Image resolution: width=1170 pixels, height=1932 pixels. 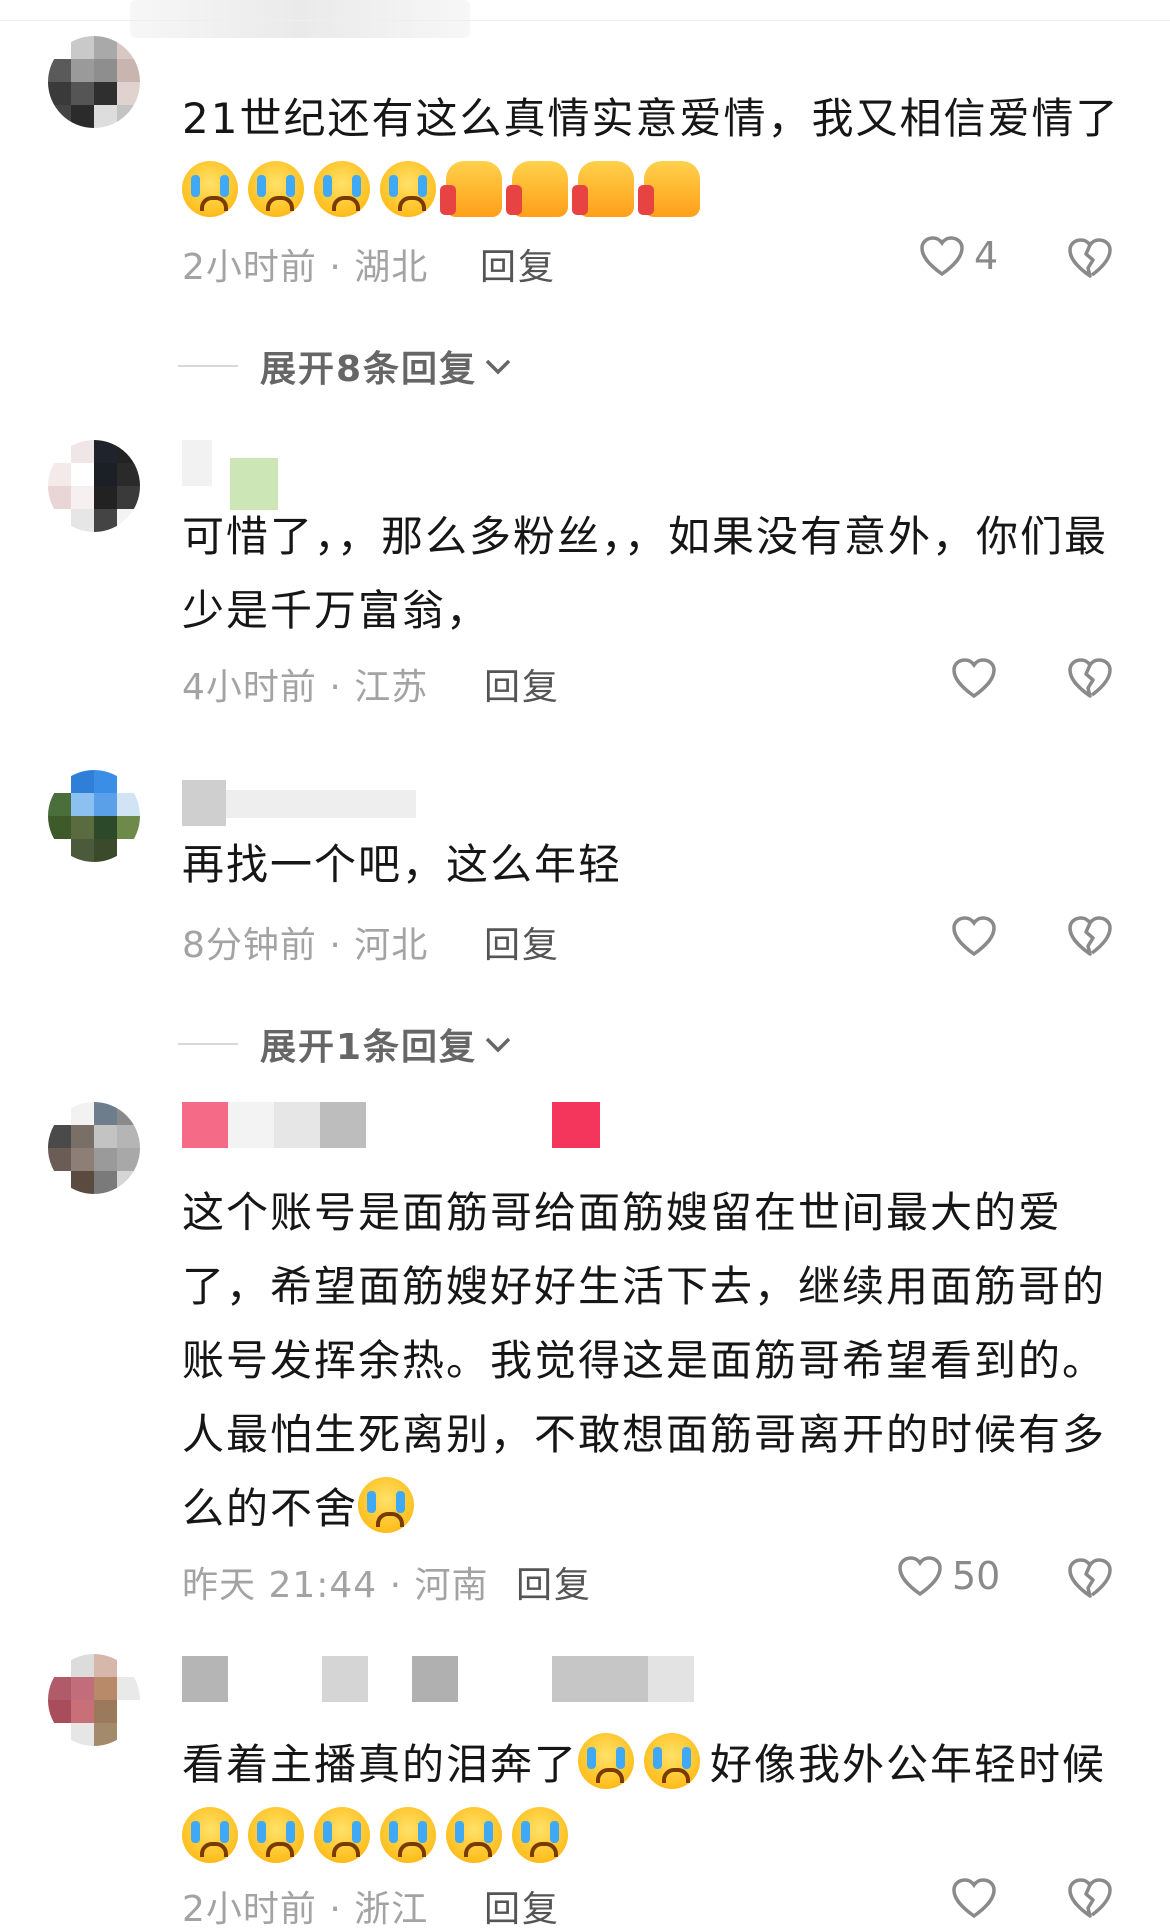 I want to click on top-divider, so click(x=585, y=20).